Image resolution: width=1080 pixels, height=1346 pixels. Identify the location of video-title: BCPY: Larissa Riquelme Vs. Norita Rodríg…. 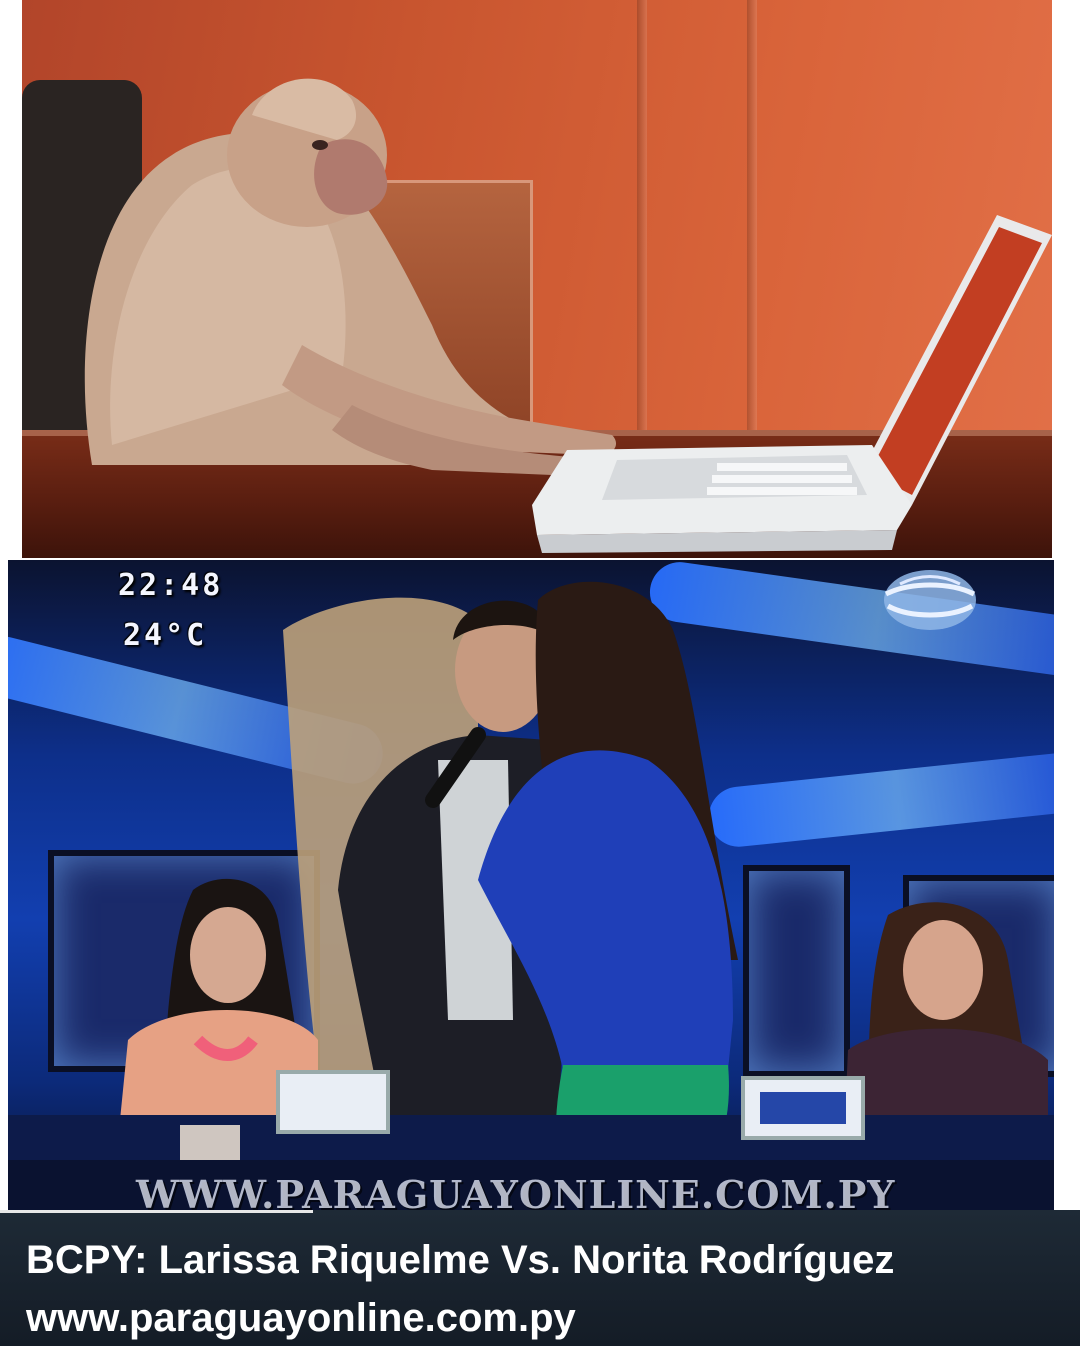
(460, 1260).